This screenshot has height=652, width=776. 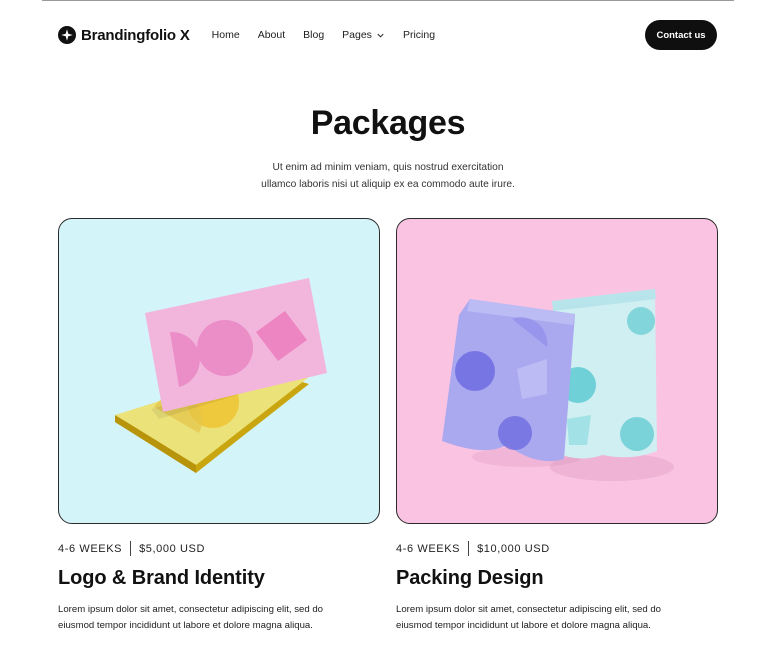 What do you see at coordinates (226, 35) in the screenshot?
I see `nav-link-home: Home` at bounding box center [226, 35].